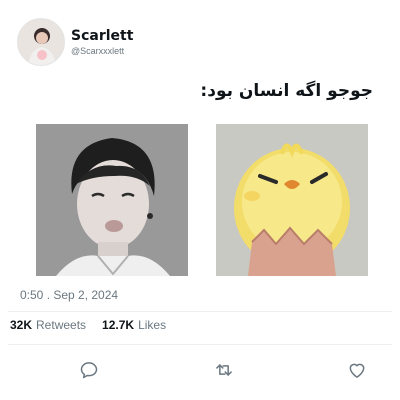  What do you see at coordinates (200, 373) in the screenshot?
I see `tweet-actions` at bounding box center [200, 373].